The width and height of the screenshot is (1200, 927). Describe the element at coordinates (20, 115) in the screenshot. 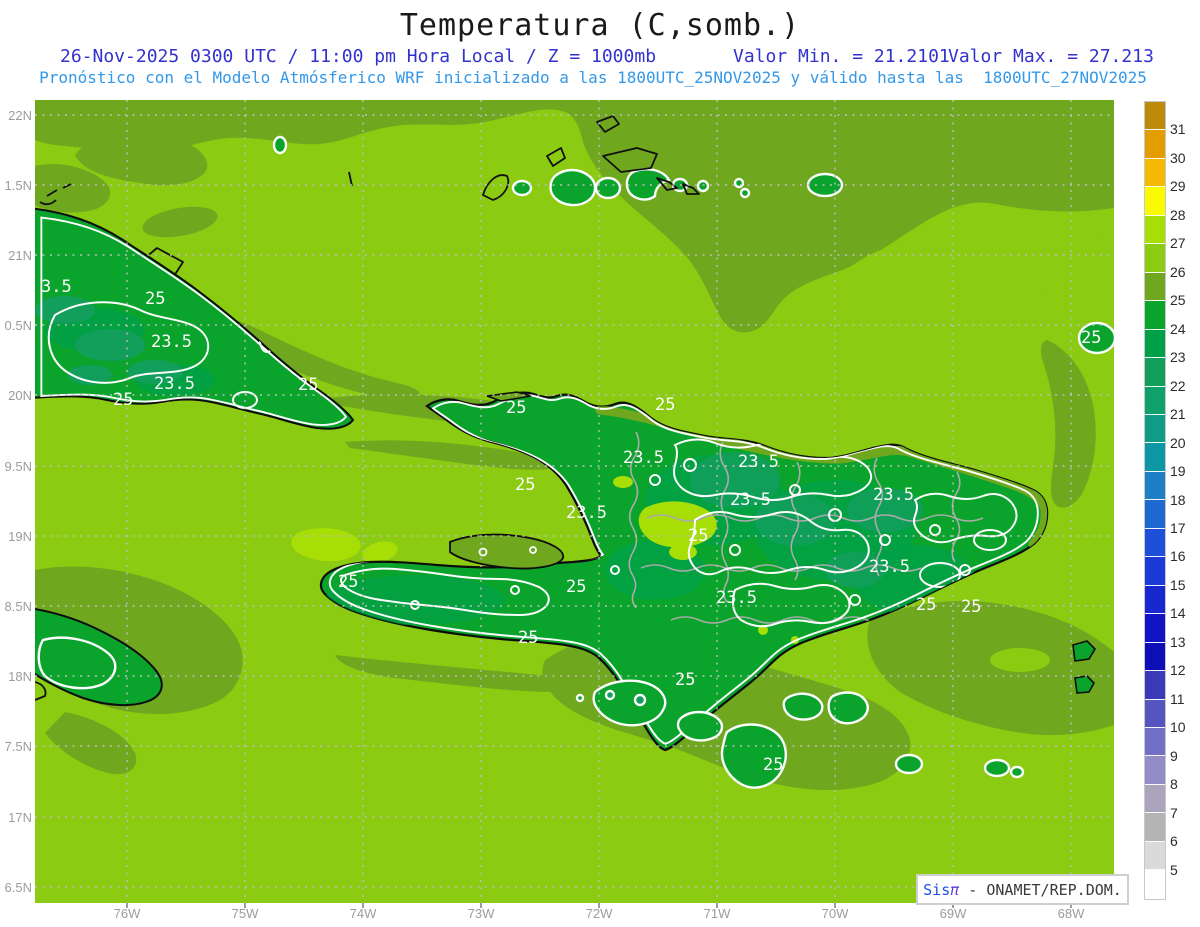

I see `lat-label: 22N` at that location.